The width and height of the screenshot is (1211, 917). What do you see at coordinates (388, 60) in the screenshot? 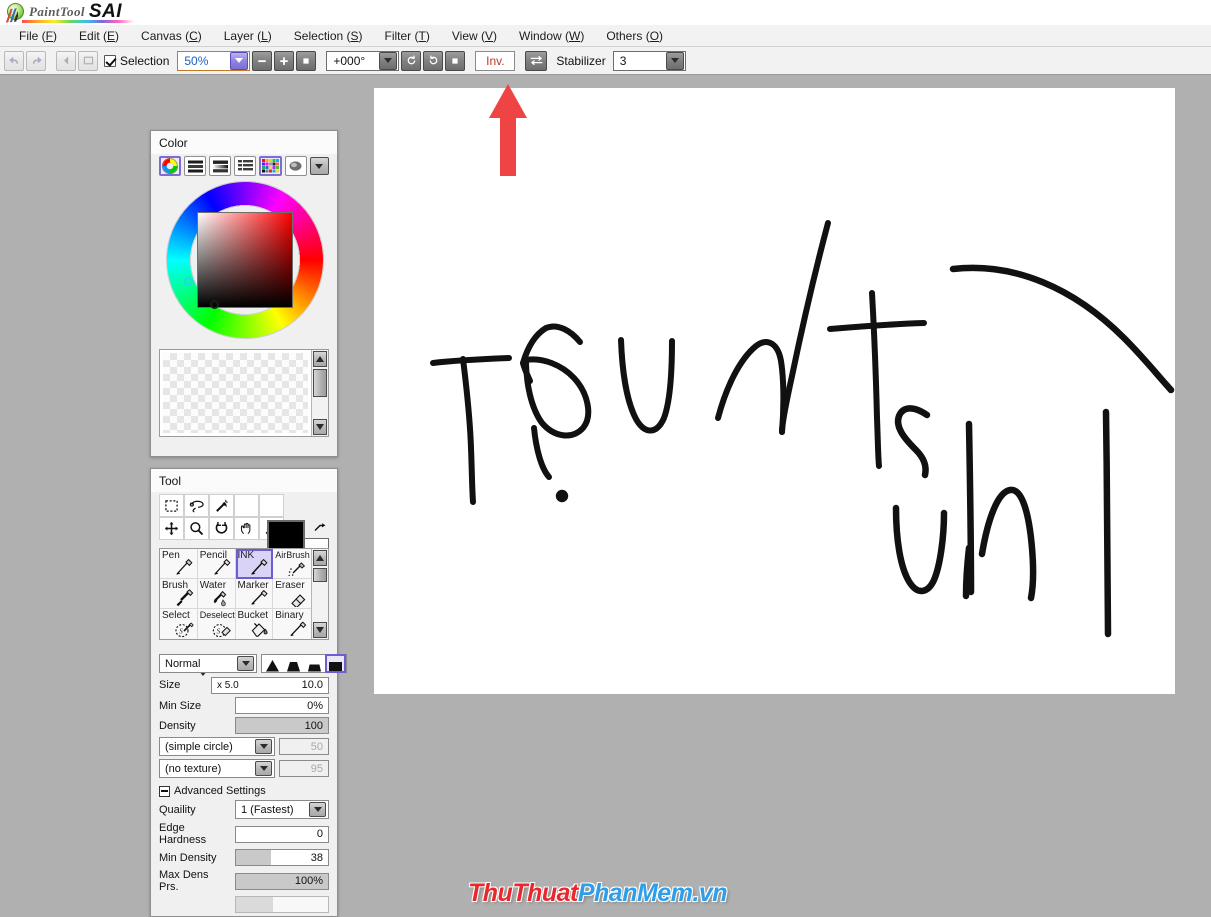
I see `rotation-dropdown-icon` at bounding box center [388, 60].